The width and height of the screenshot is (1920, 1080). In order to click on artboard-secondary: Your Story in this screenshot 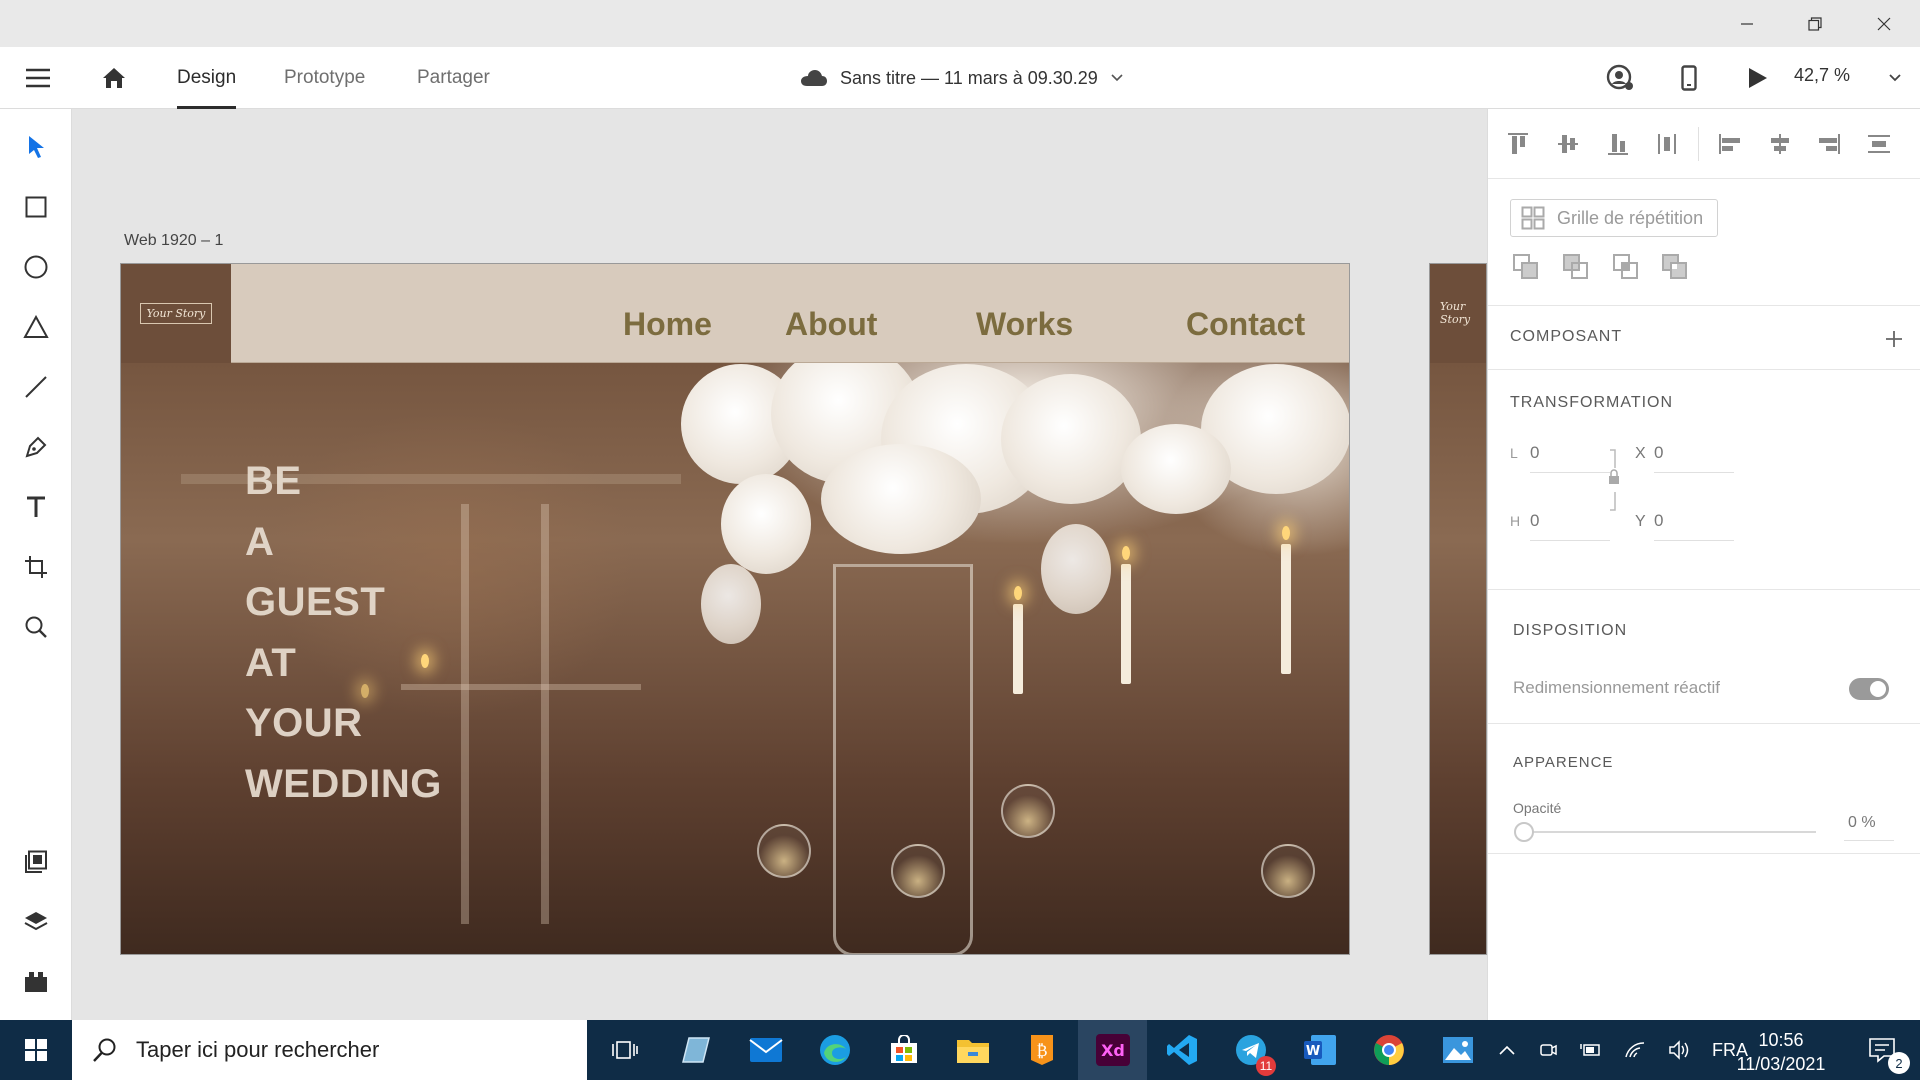, I will do `click(1458, 609)`.